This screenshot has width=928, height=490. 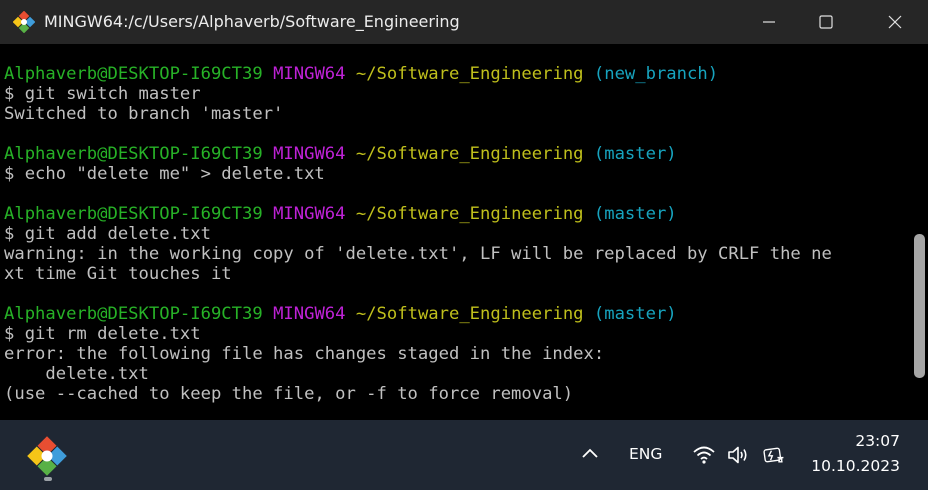 I want to click on maximize-icon, so click(x=826, y=22).